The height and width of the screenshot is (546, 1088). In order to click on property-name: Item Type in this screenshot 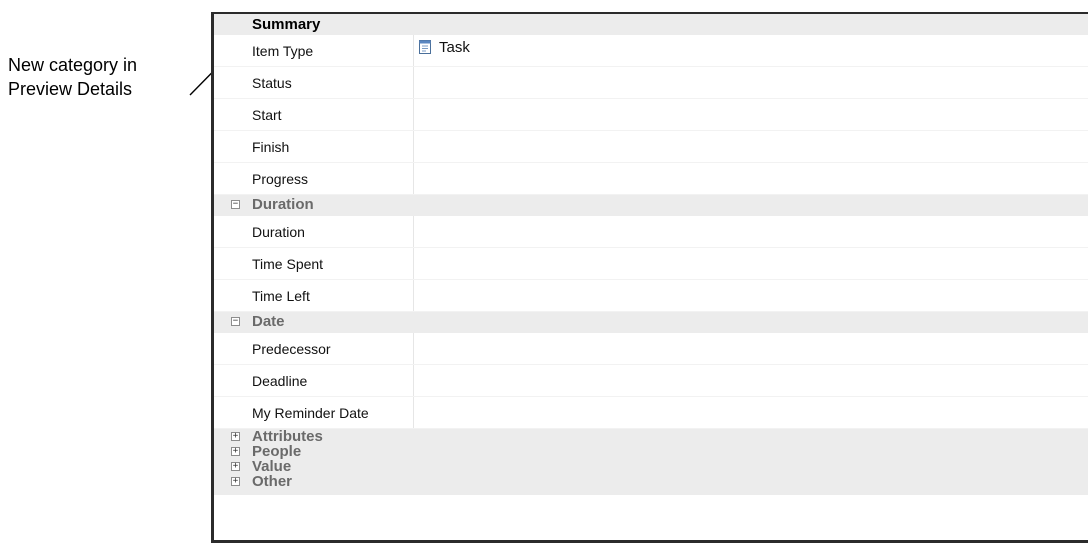, I will do `click(283, 51)`.